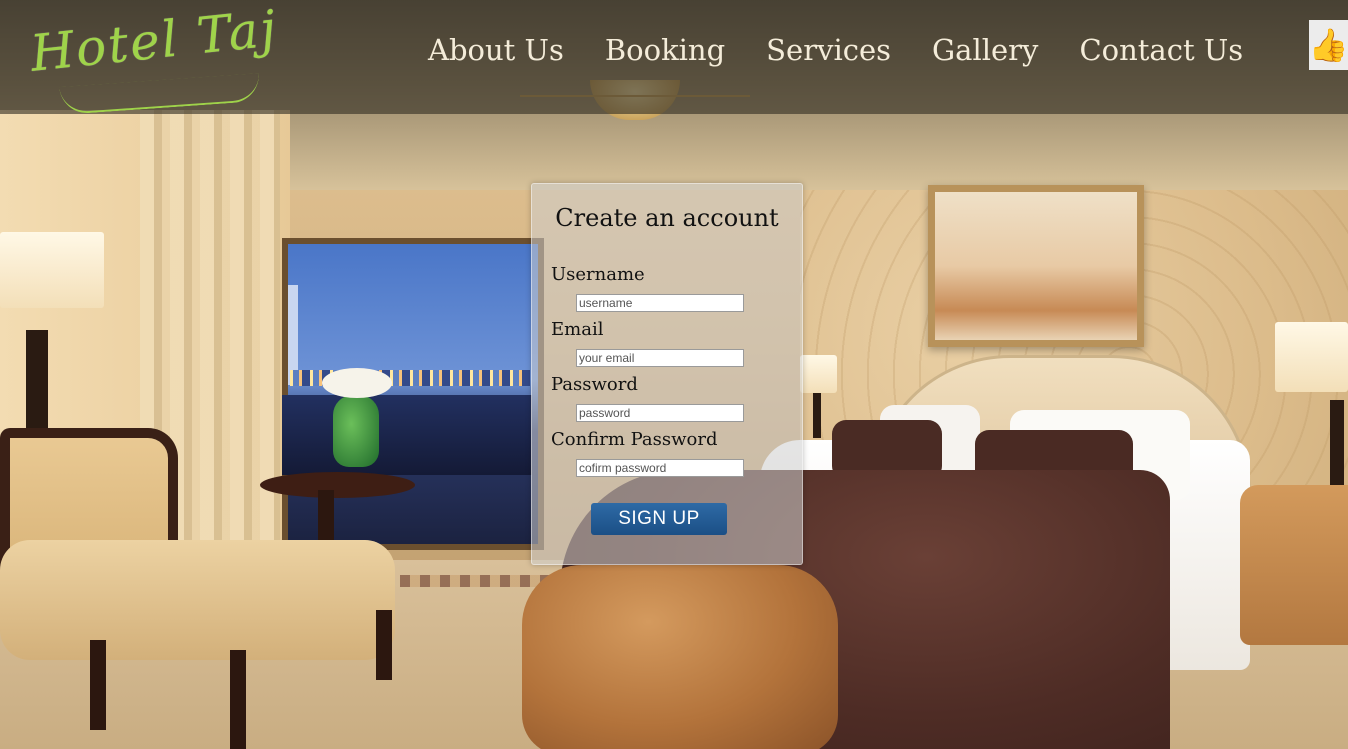  Describe the element at coordinates (660, 358) in the screenshot. I see `email-input` at that location.